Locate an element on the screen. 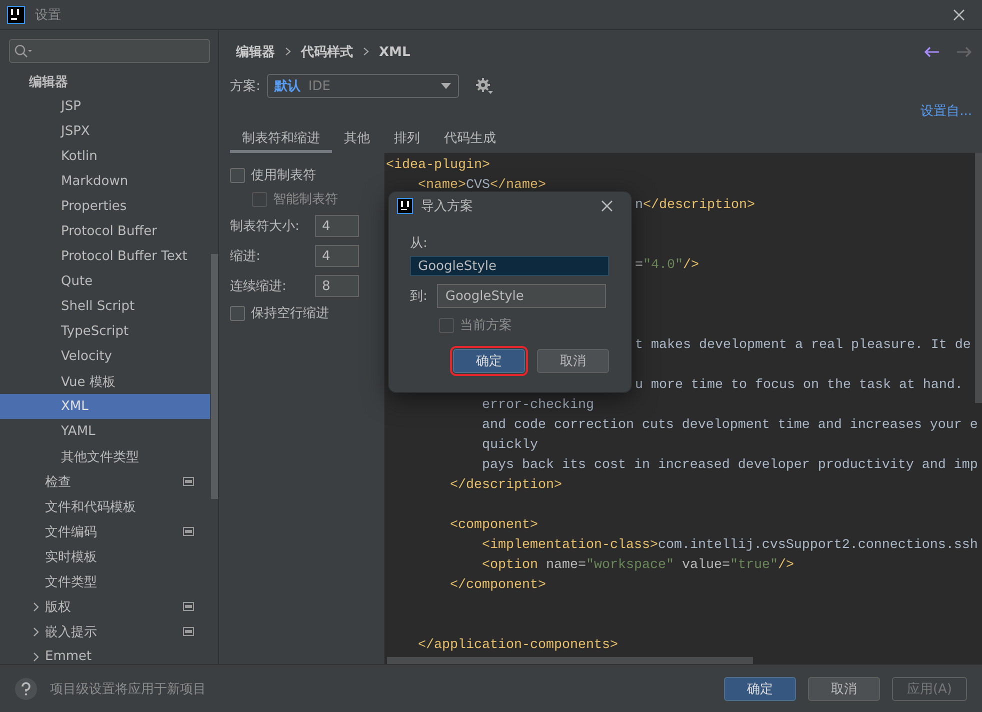  sidebar-item: 实时模板 is located at coordinates (105, 556).